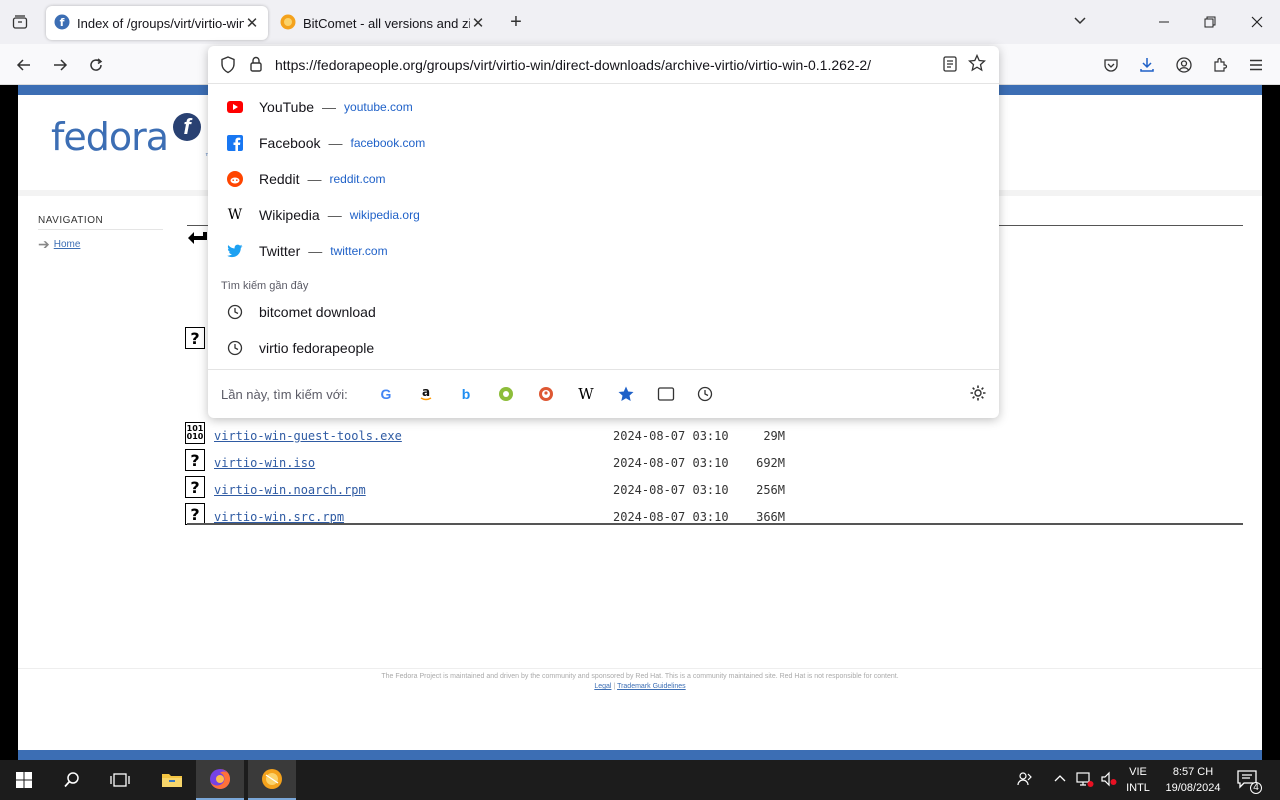 This screenshot has height=800, width=1280. What do you see at coordinates (386, 394) in the screenshot?
I see `google-icon: G` at bounding box center [386, 394].